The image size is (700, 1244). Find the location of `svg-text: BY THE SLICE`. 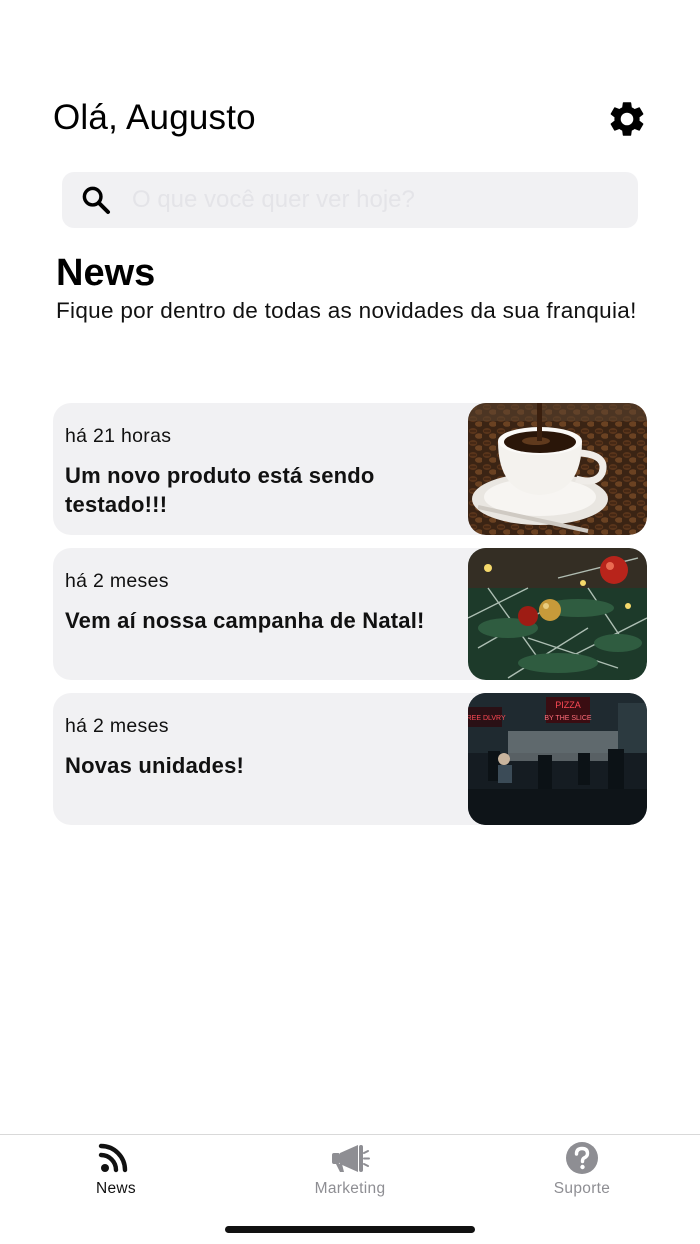

svg-text: BY THE SLICE is located at coordinates (568, 718).